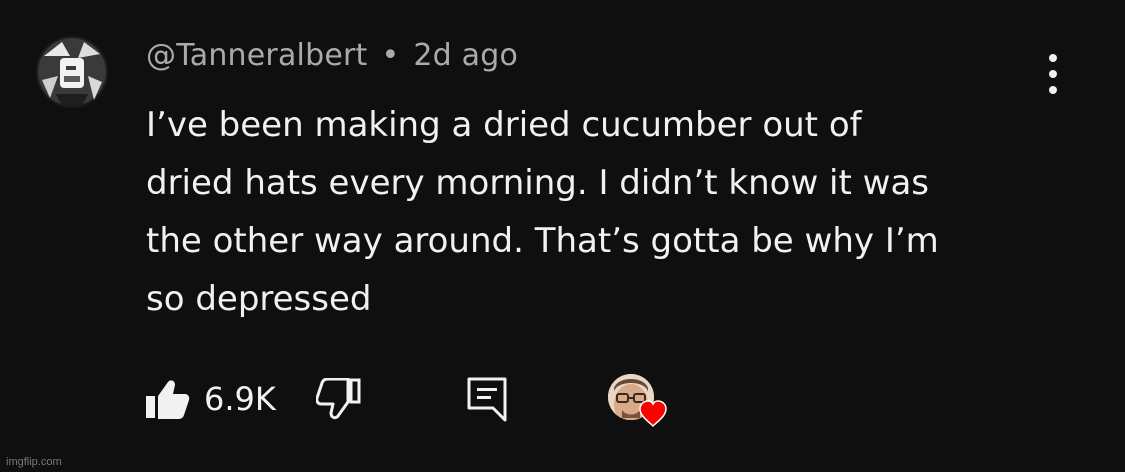 The width and height of the screenshot is (1125, 472). Describe the element at coordinates (653, 414) in the screenshot. I see `heart-icon` at that location.